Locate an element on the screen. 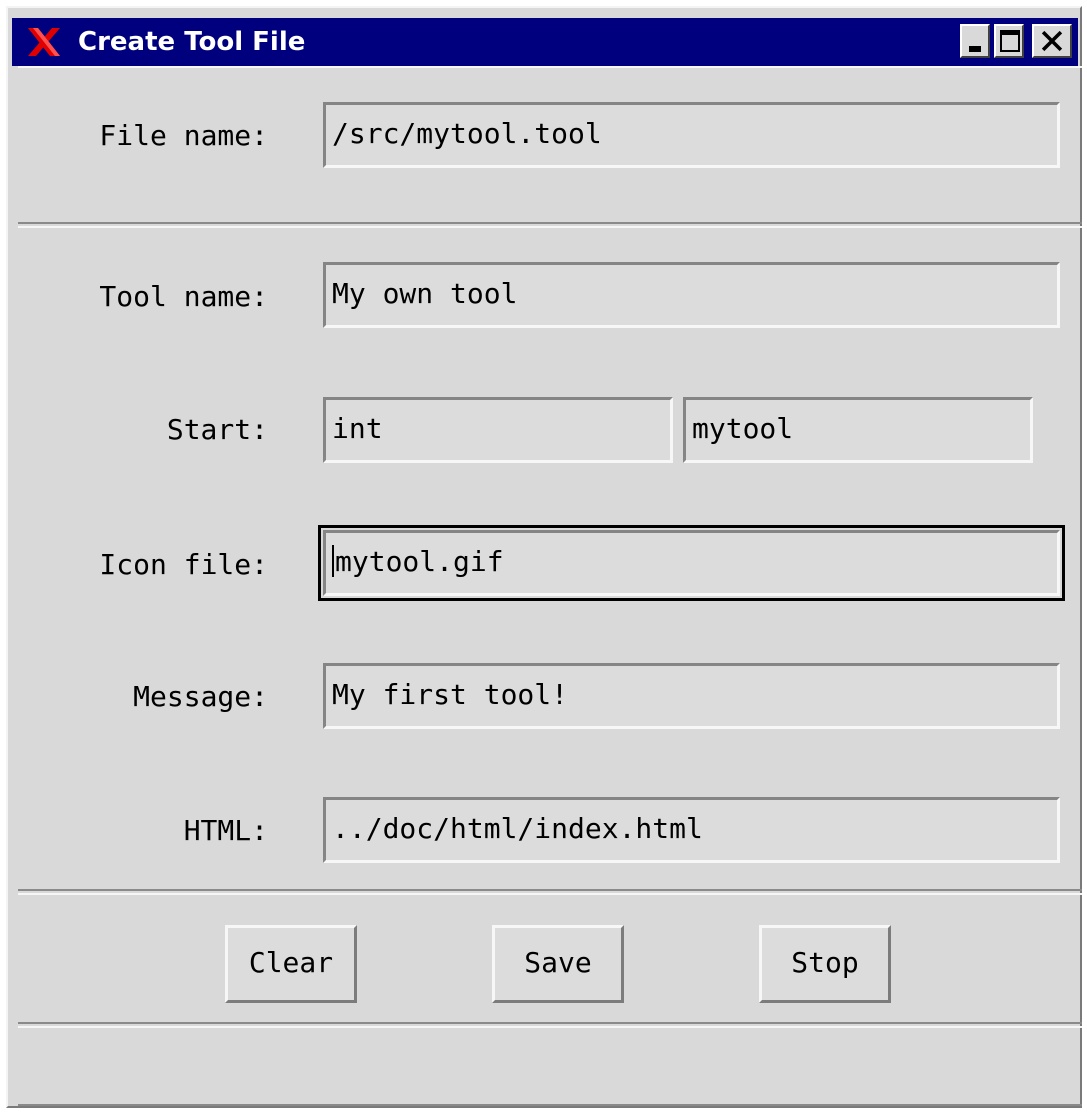 This screenshot has height=1112, width=1087. tool-name-label: Tool name: is located at coordinates (183, 296).